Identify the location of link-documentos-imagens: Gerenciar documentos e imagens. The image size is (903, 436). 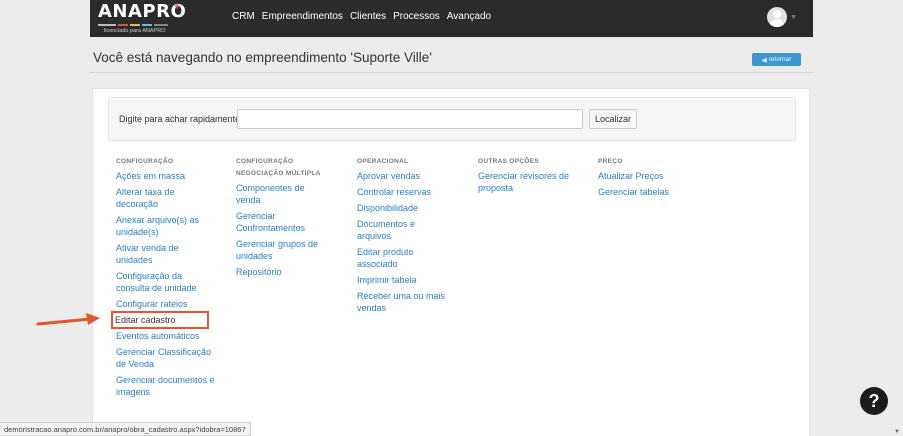
(166, 386).